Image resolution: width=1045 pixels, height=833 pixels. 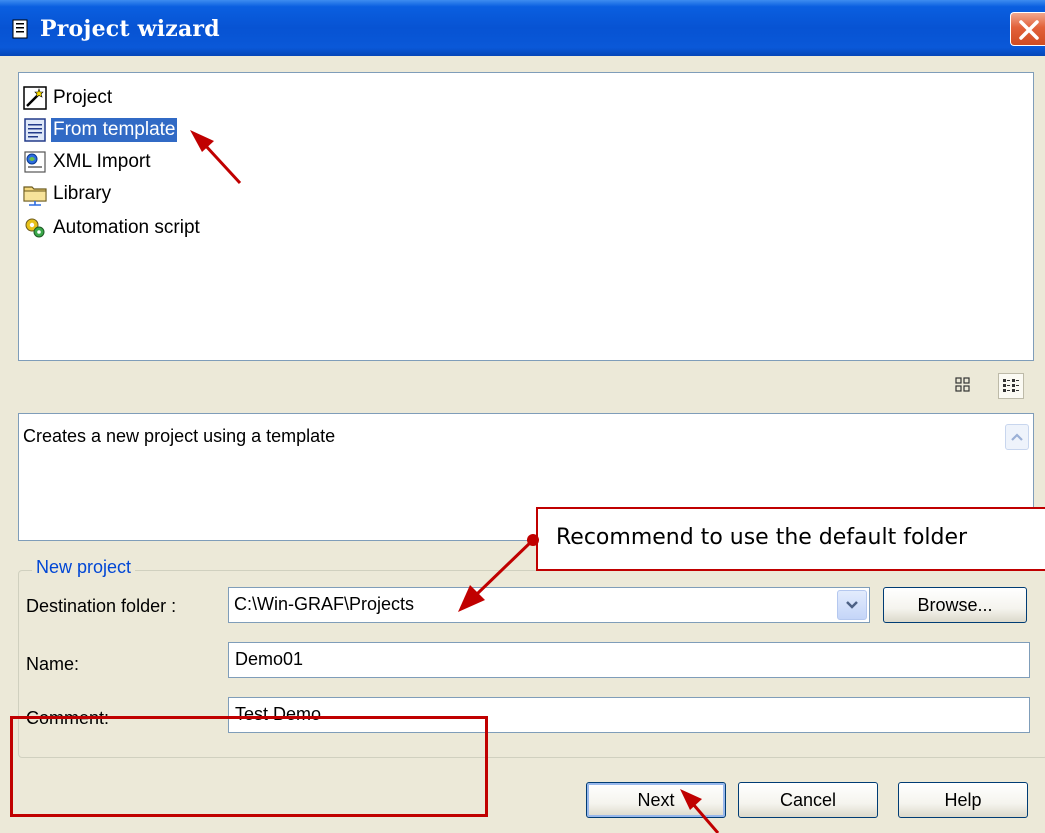 I want to click on large-icons-icon, so click(x=962, y=384).